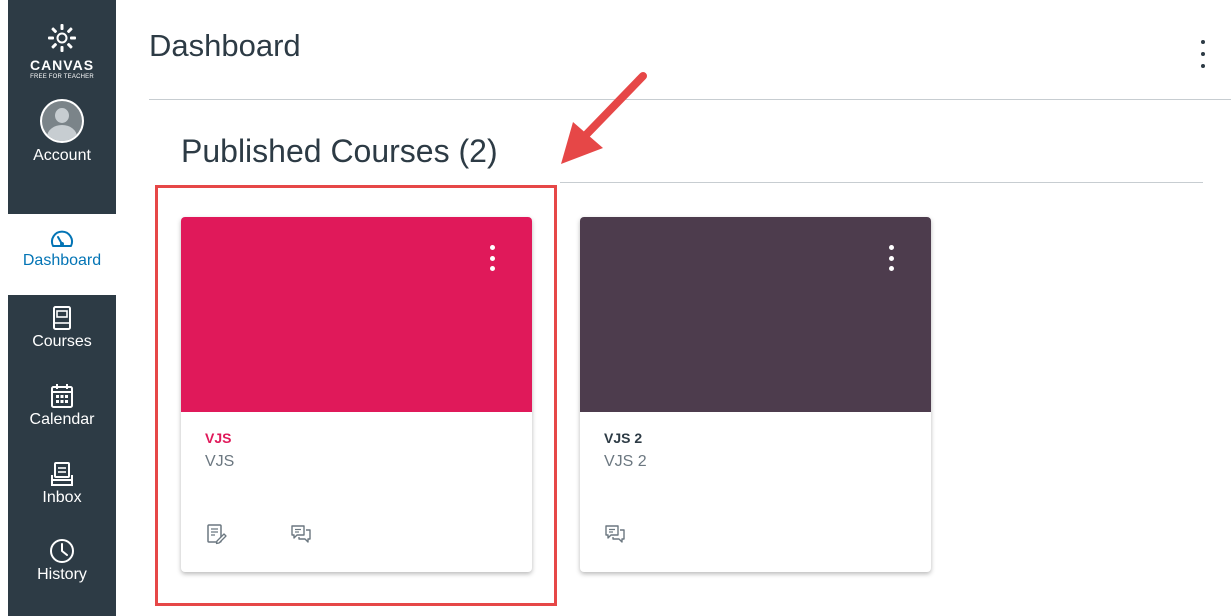 This screenshot has height=616, width=1231. Describe the element at coordinates (339, 151) in the screenshot. I see `section-title: Published Courses (2)` at that location.